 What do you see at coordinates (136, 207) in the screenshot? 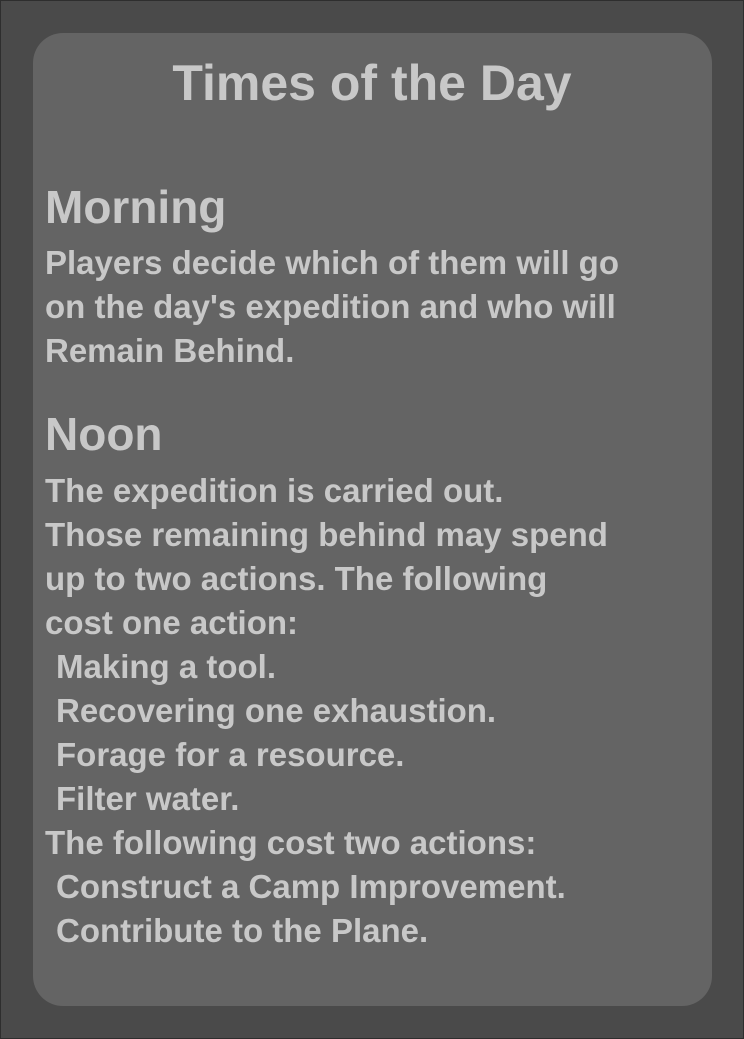
I see `section-heading-morning: Morning` at bounding box center [136, 207].